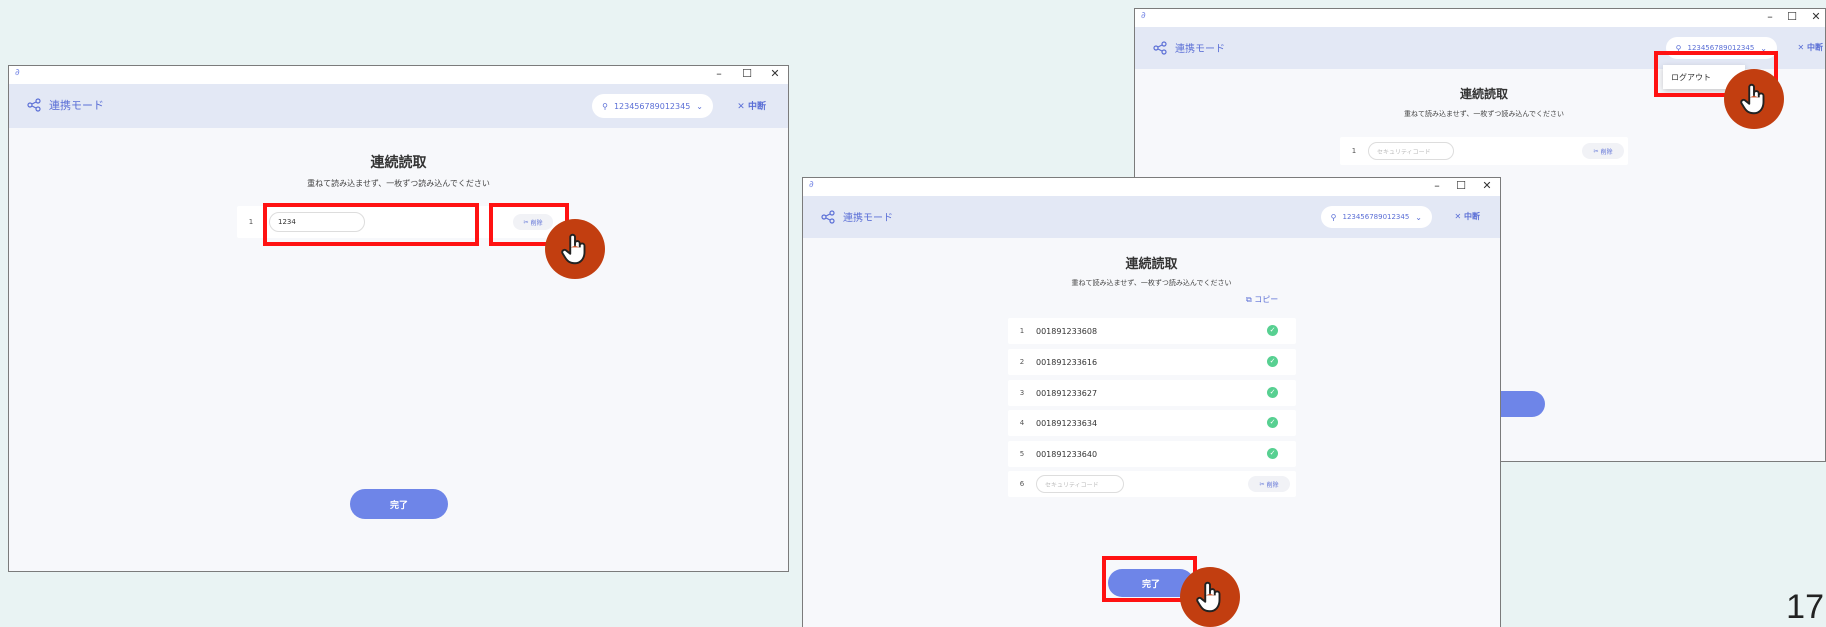  Describe the element at coordinates (1152, 331) in the screenshot. I see `list-item: 1 001891233608 ✓` at that location.